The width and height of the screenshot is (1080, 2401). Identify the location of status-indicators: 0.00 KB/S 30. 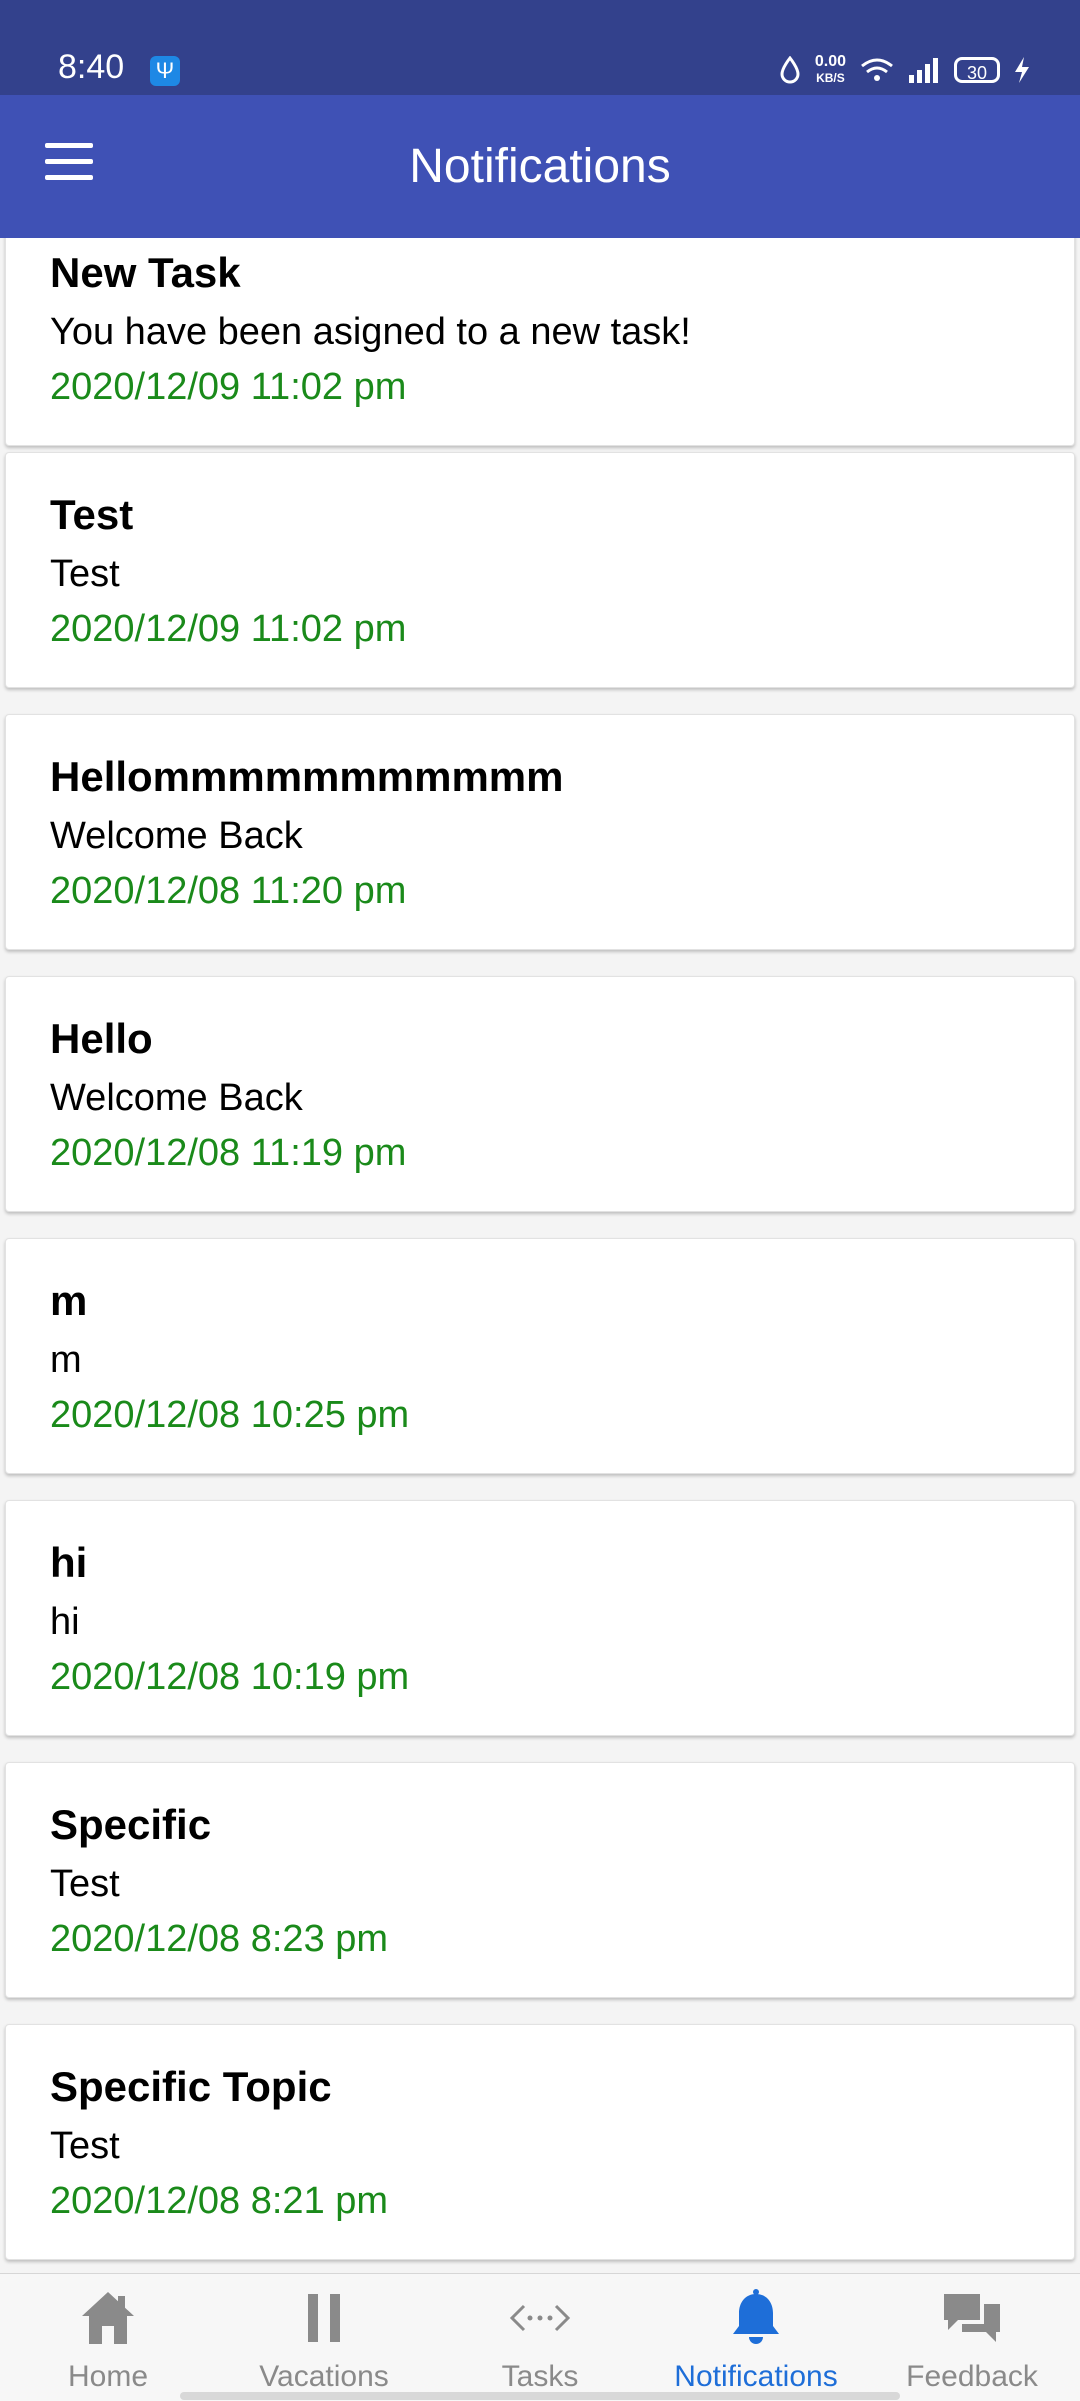
(904, 70).